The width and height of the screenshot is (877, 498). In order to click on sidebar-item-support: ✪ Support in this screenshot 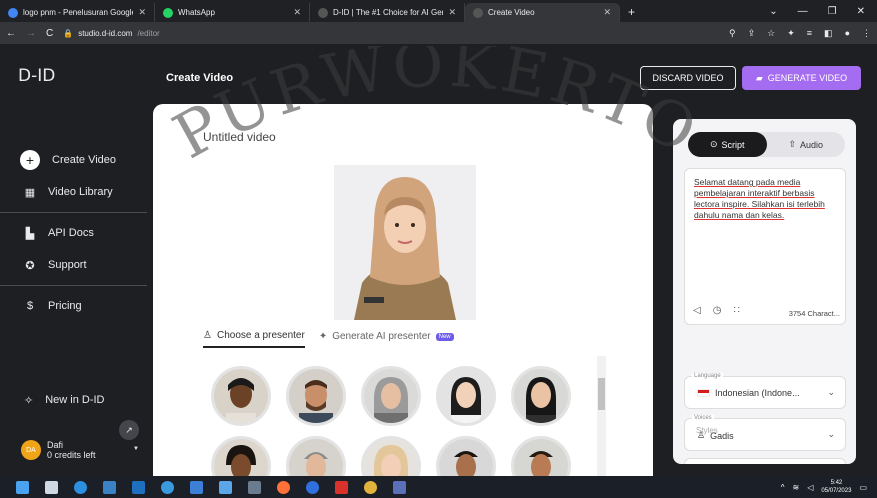, I will do `click(73, 265)`.